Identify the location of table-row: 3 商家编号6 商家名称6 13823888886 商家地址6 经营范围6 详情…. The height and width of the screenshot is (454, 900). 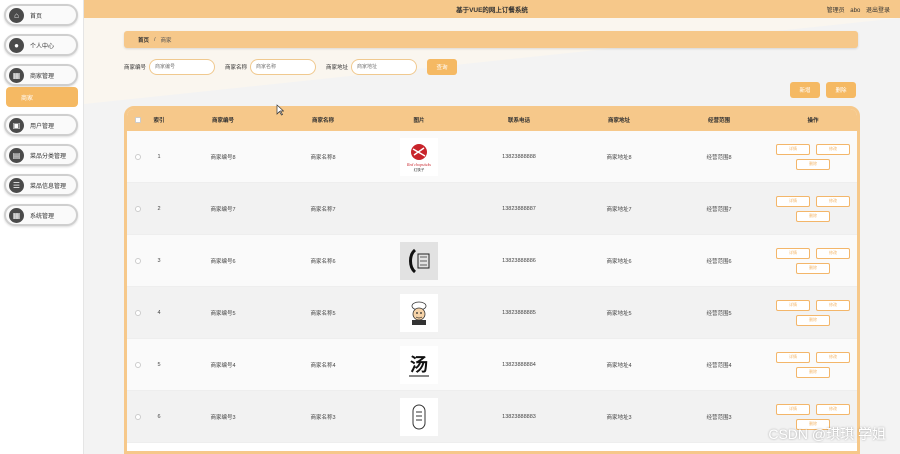
(492, 261).